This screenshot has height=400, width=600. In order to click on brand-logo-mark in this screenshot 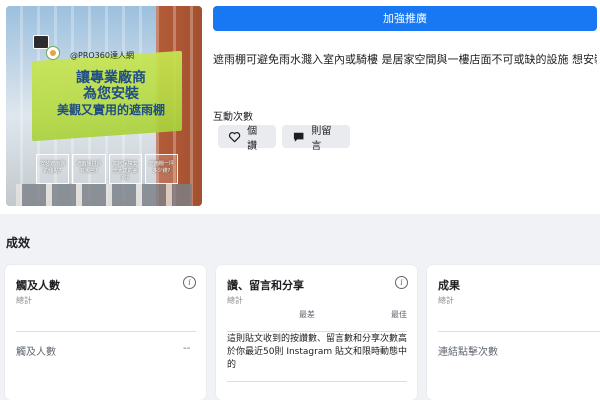, I will do `click(53, 53)`.